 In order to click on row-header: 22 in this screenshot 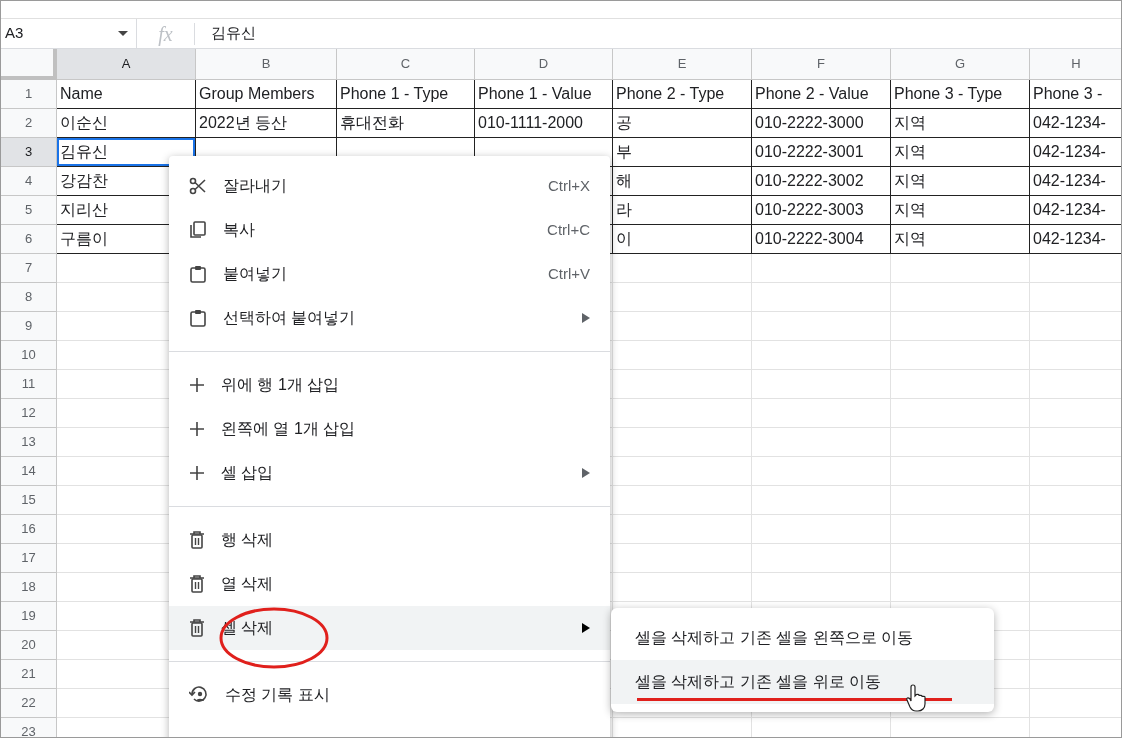, I will do `click(29, 703)`.